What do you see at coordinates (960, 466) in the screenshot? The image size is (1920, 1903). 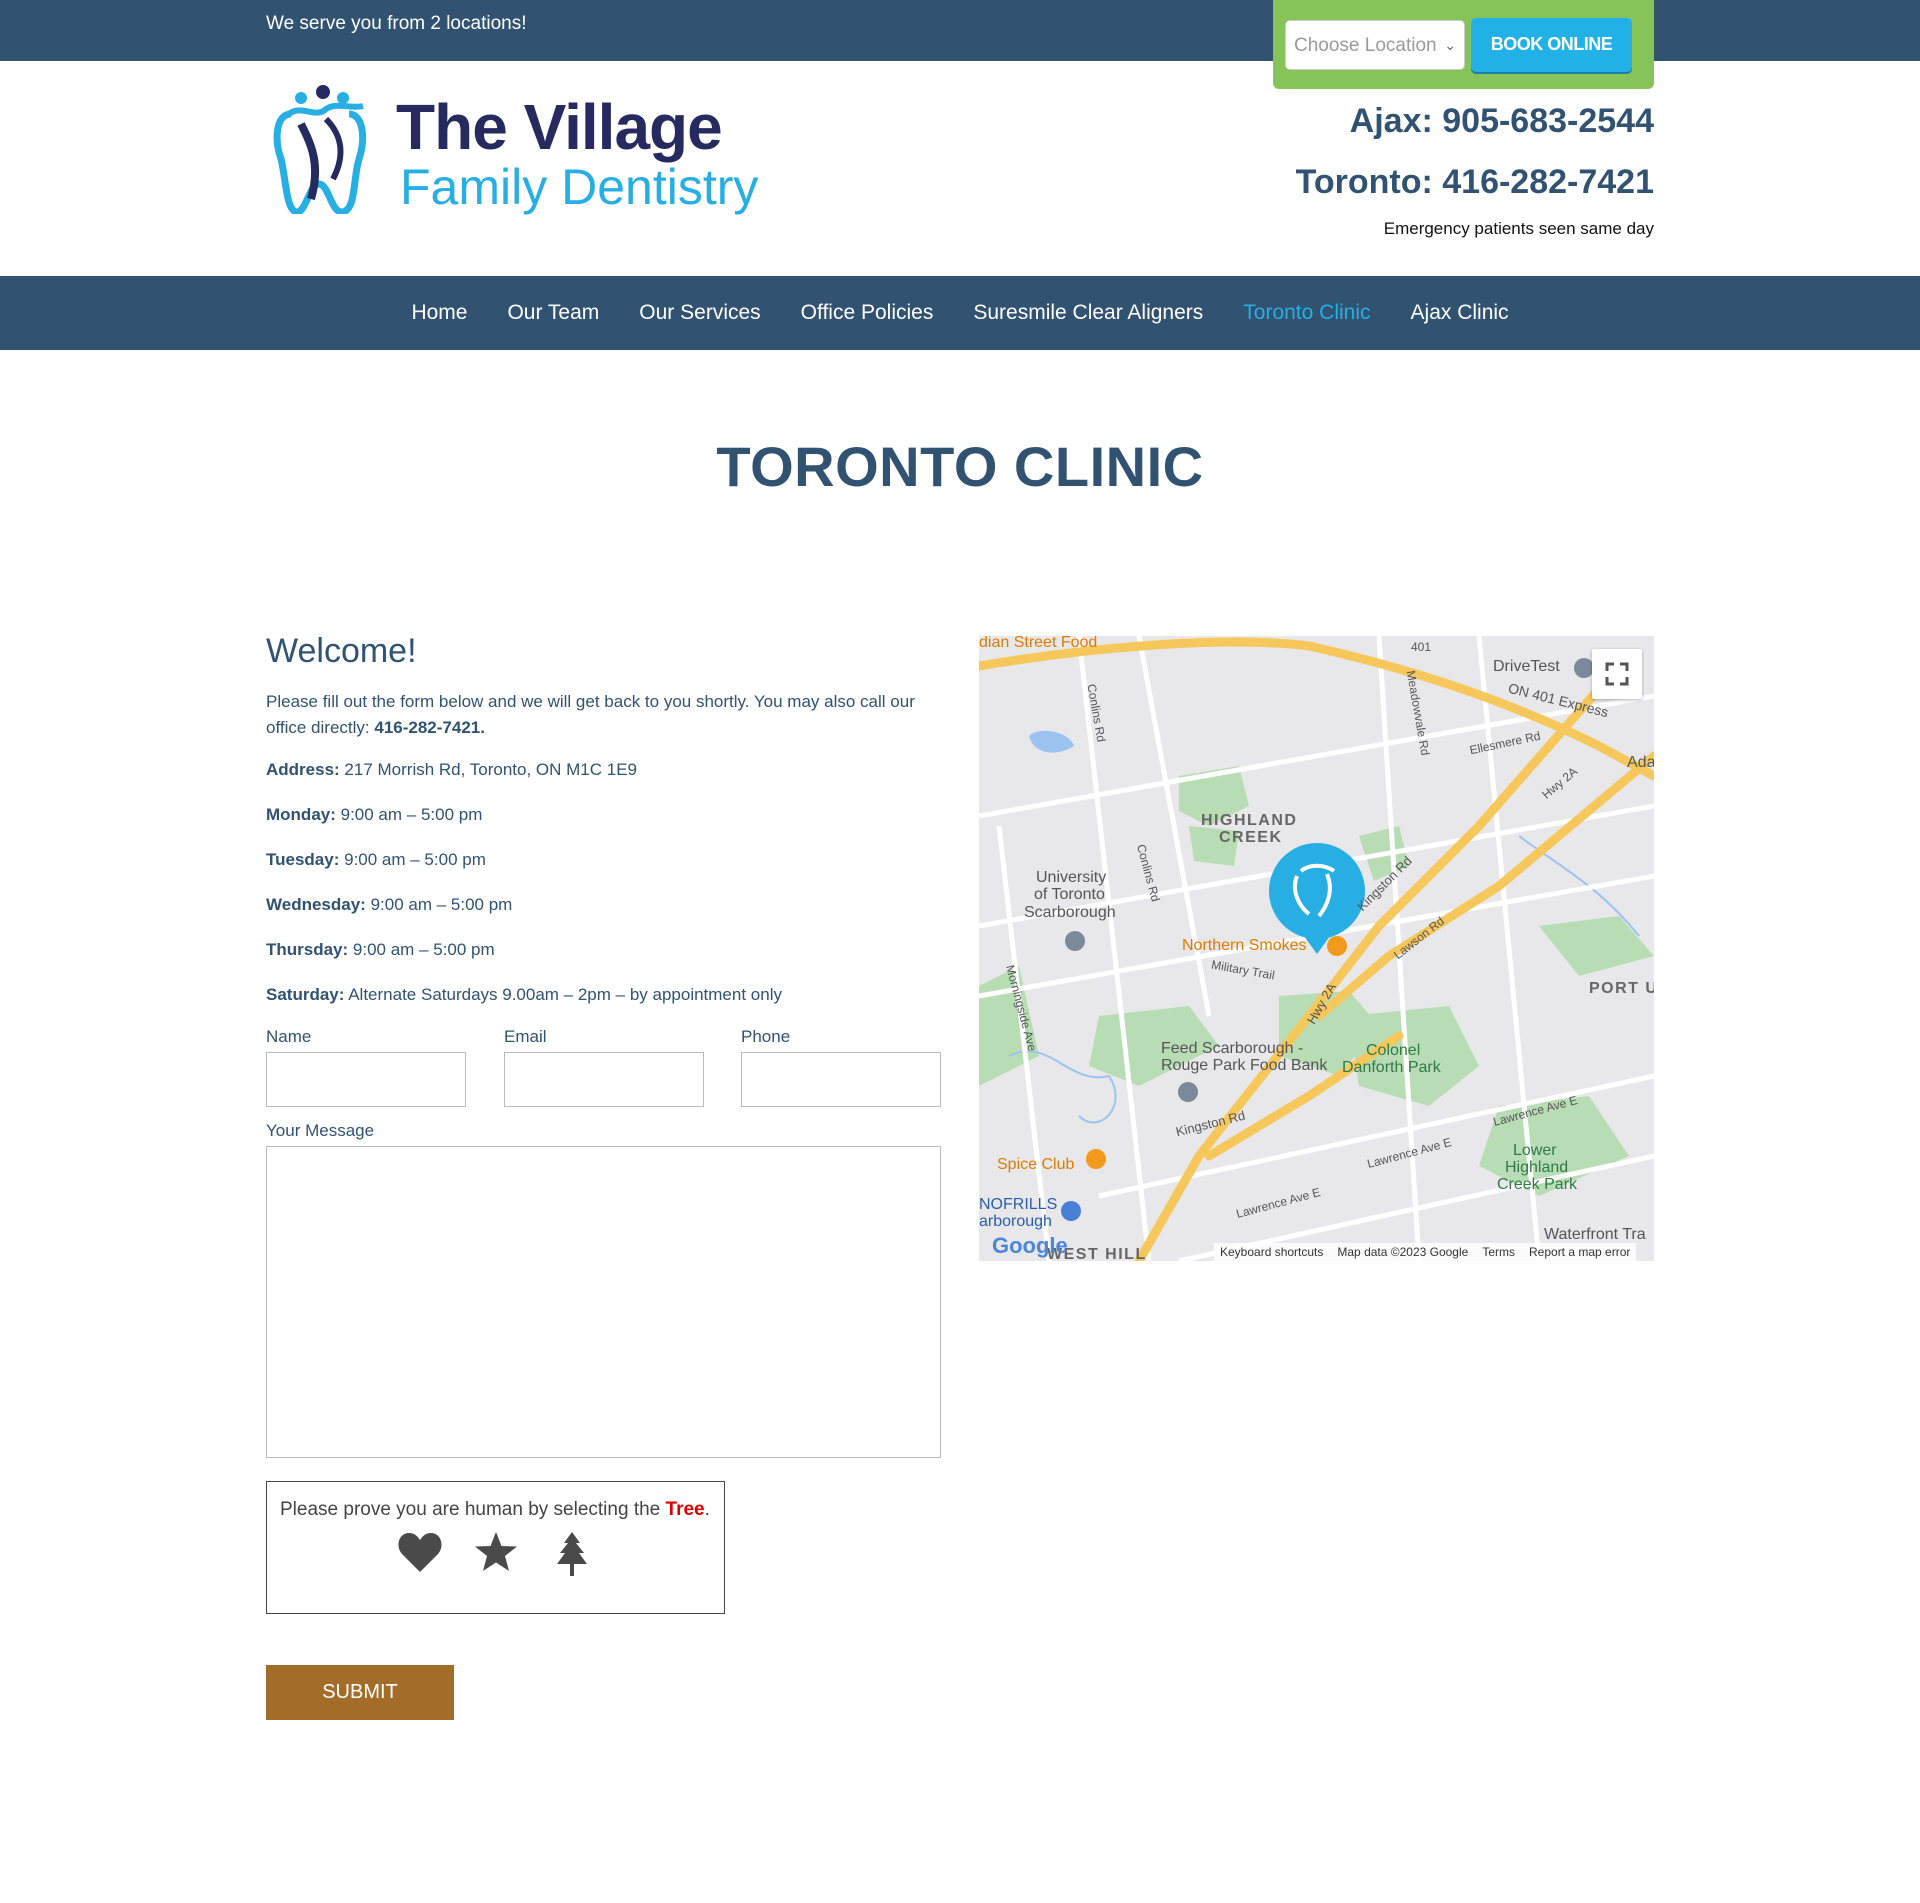 I see `page-title: TORONTO CLINIC` at bounding box center [960, 466].